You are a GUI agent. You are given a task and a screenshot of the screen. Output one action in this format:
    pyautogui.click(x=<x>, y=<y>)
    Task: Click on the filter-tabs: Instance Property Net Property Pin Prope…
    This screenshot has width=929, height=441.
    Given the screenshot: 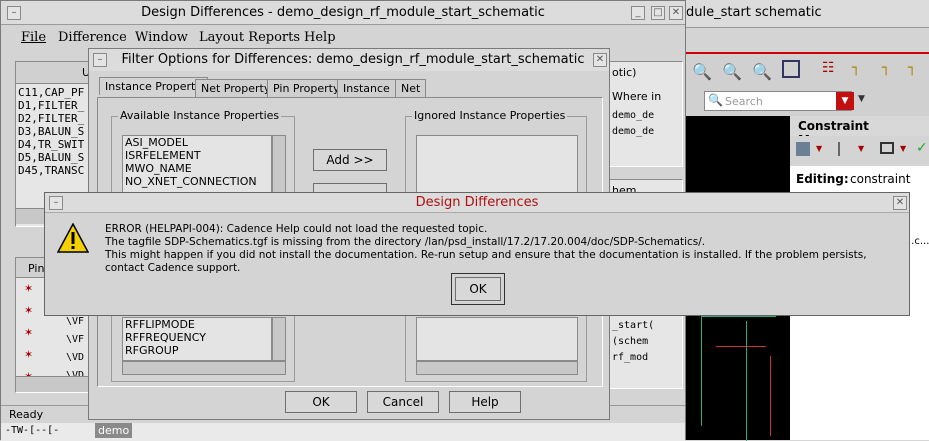 What is the action you would take?
    pyautogui.click(x=349, y=88)
    